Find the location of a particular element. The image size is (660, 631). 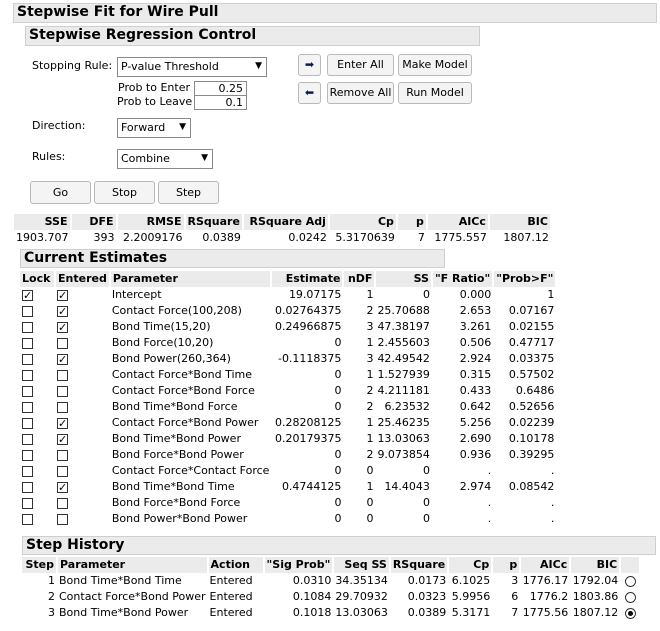

stats-header: BIC is located at coordinates (520, 222).